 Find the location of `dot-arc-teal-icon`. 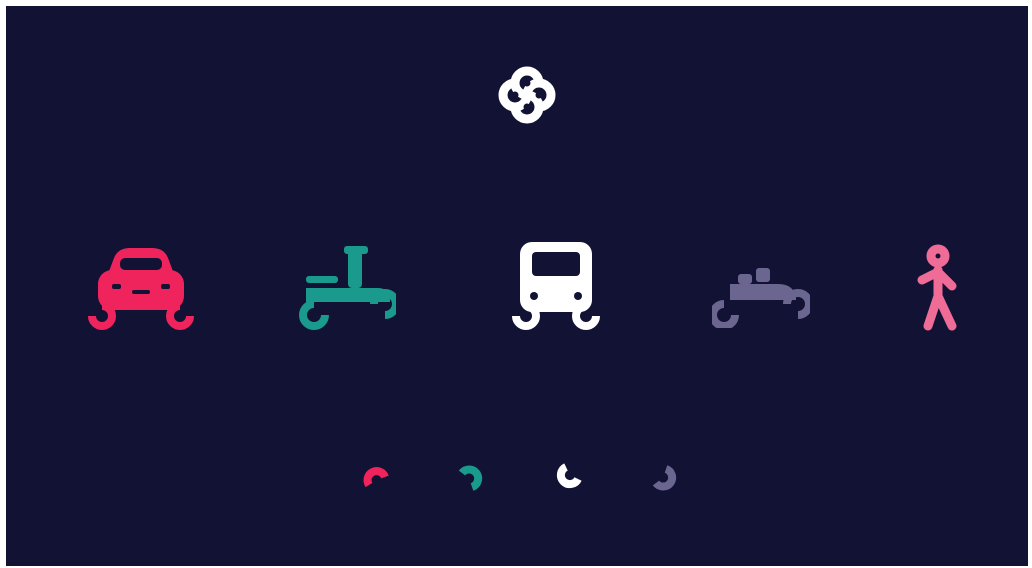

dot-arc-teal-icon is located at coordinates (470, 477).